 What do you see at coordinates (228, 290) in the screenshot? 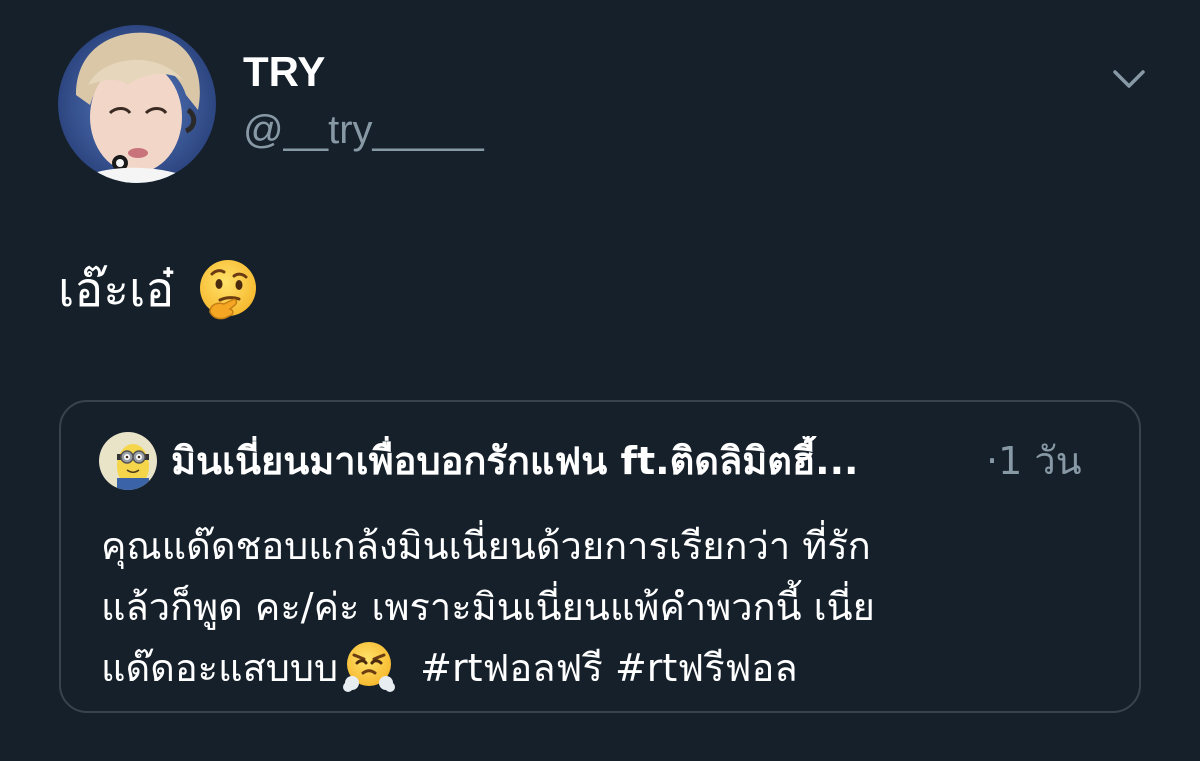
I see `thinking-face-emoji-icon` at bounding box center [228, 290].